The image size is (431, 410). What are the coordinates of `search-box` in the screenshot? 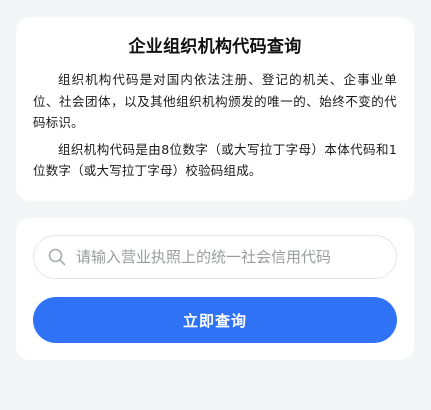 It's located at (215, 257).